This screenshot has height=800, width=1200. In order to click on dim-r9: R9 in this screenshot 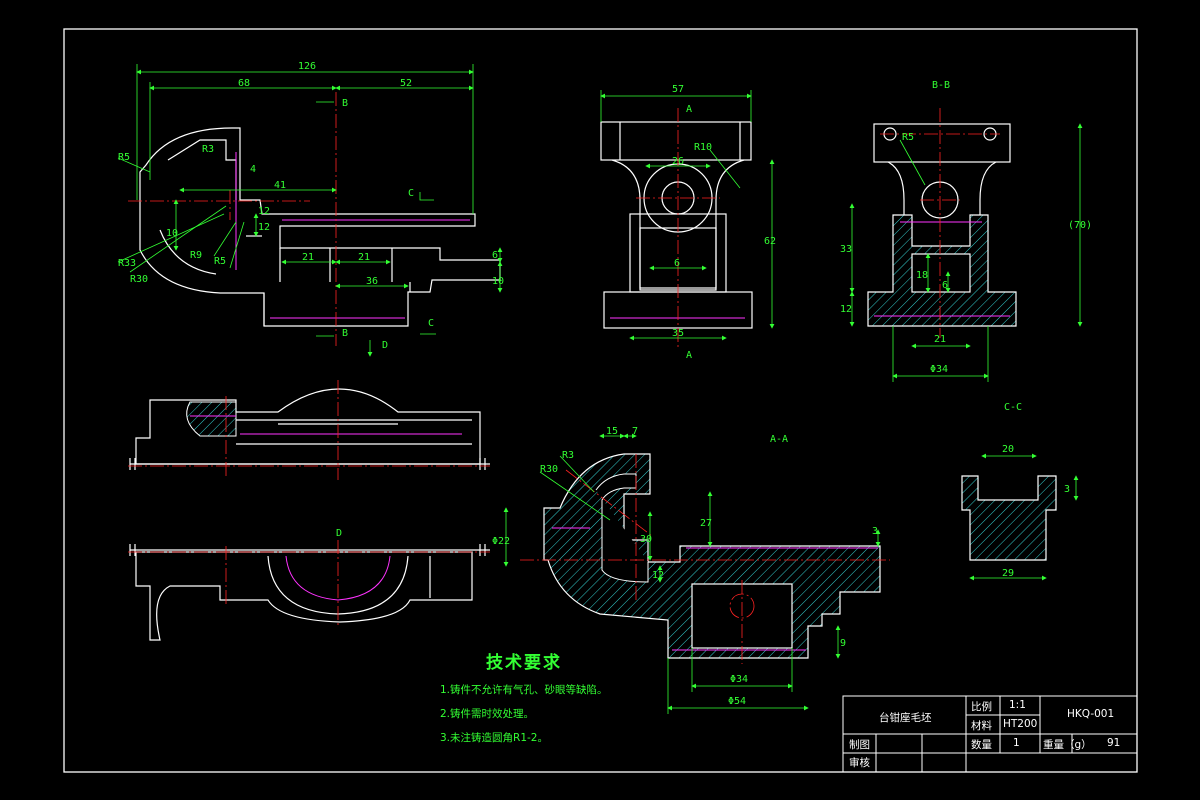, I will do `click(196, 255)`.